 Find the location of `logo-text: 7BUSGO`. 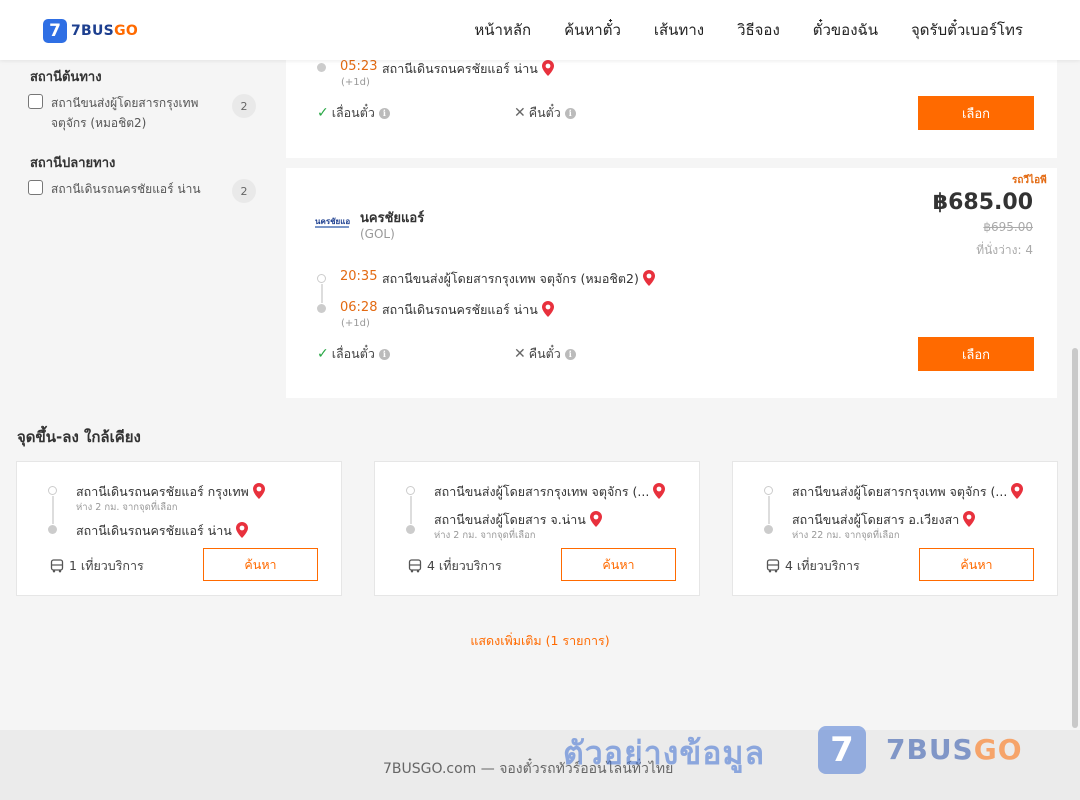

logo-text: 7BUSGO is located at coordinates (105, 31).